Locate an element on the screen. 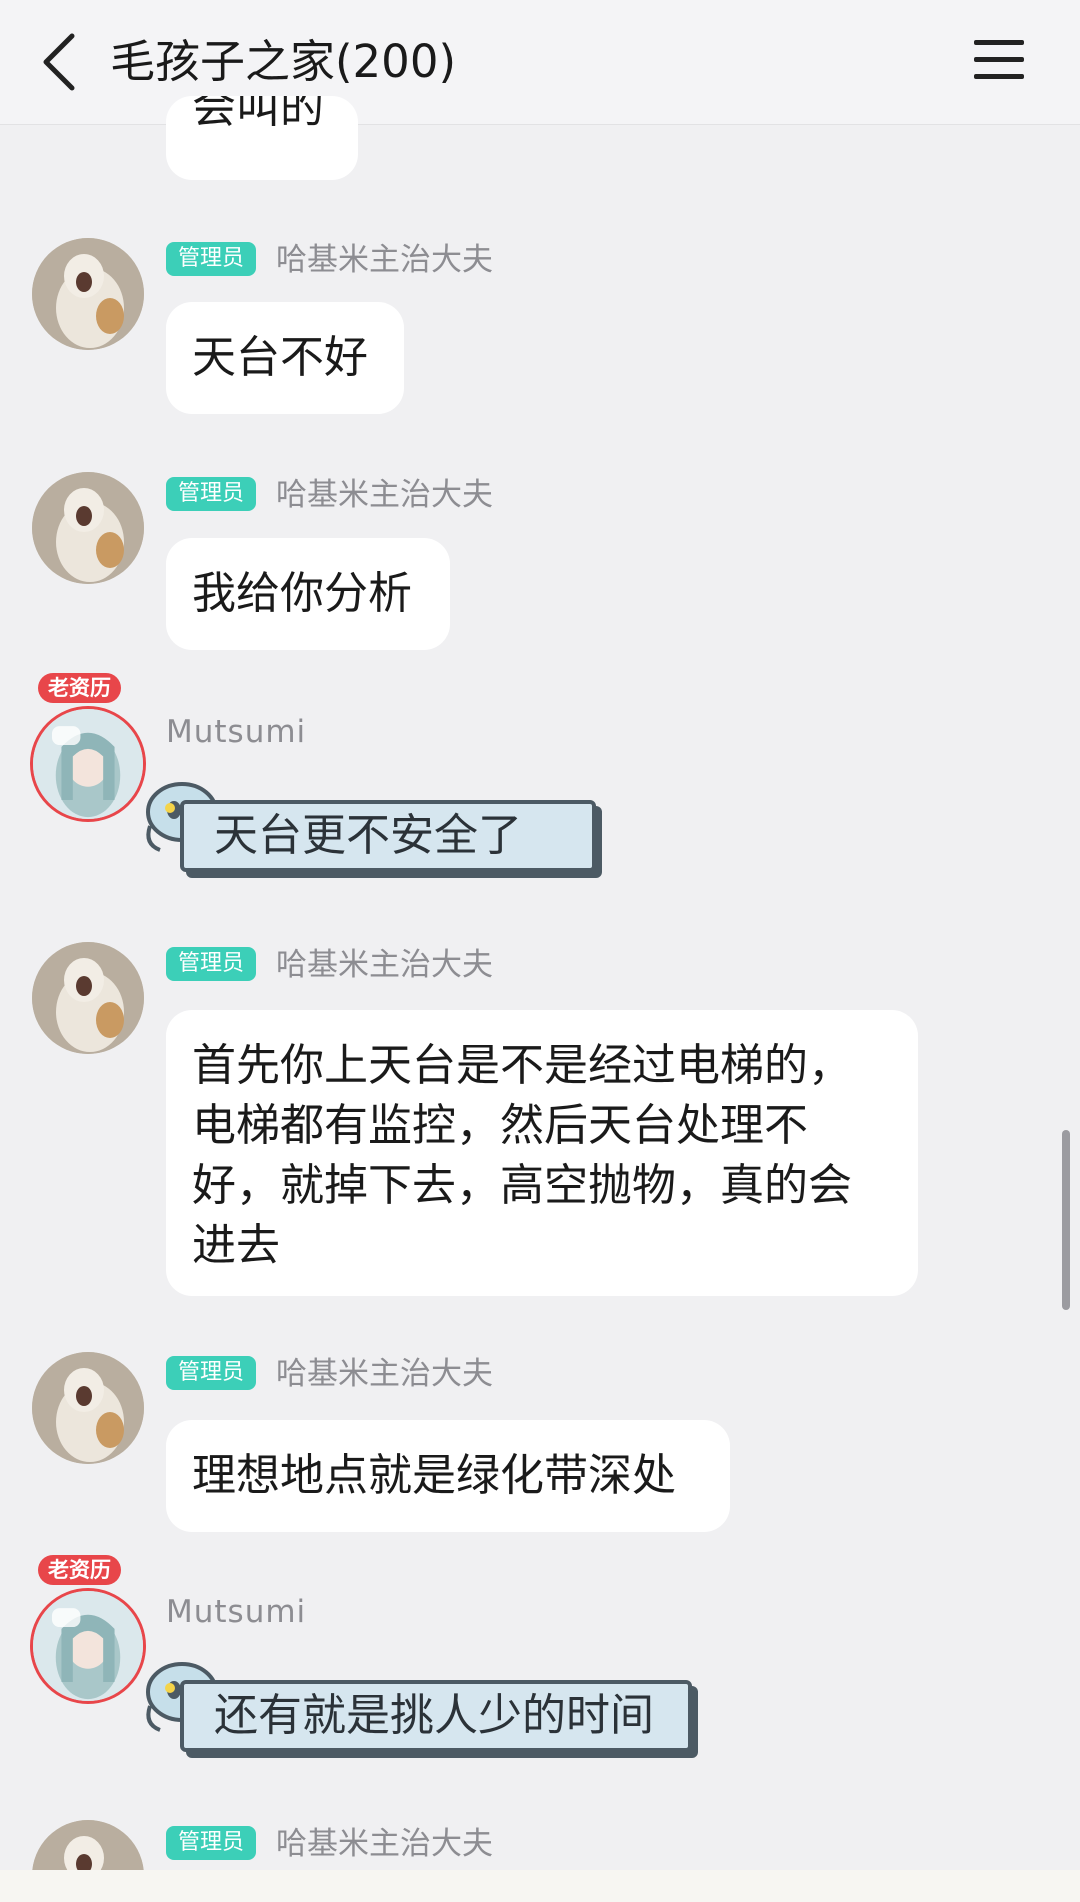 This screenshot has width=1080, height=1902. message-bubble: 我给你分析 is located at coordinates (308, 594).